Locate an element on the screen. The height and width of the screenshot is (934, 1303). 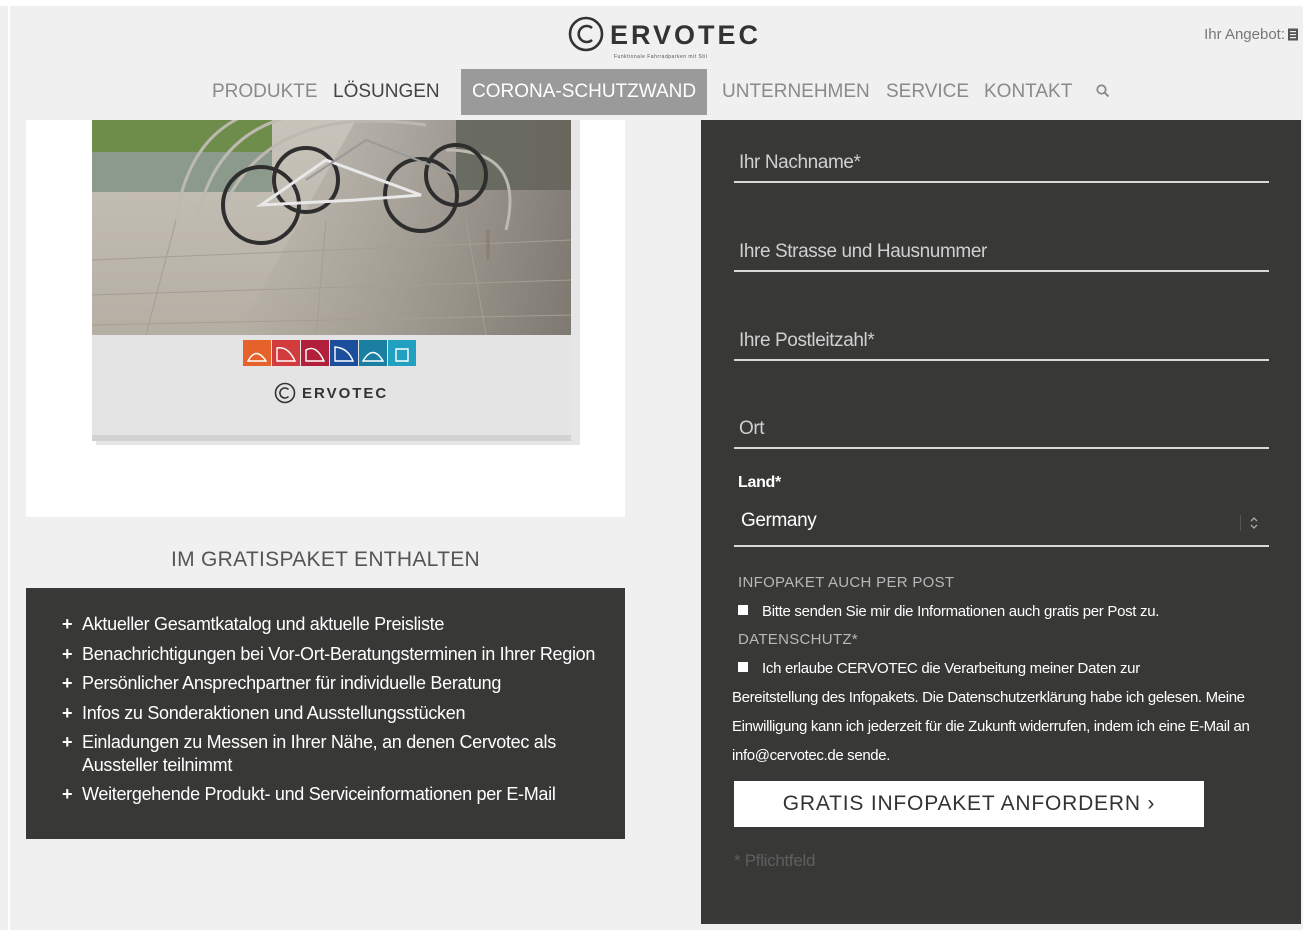
nav-item-produkte: PRODUKTE is located at coordinates (265, 92).